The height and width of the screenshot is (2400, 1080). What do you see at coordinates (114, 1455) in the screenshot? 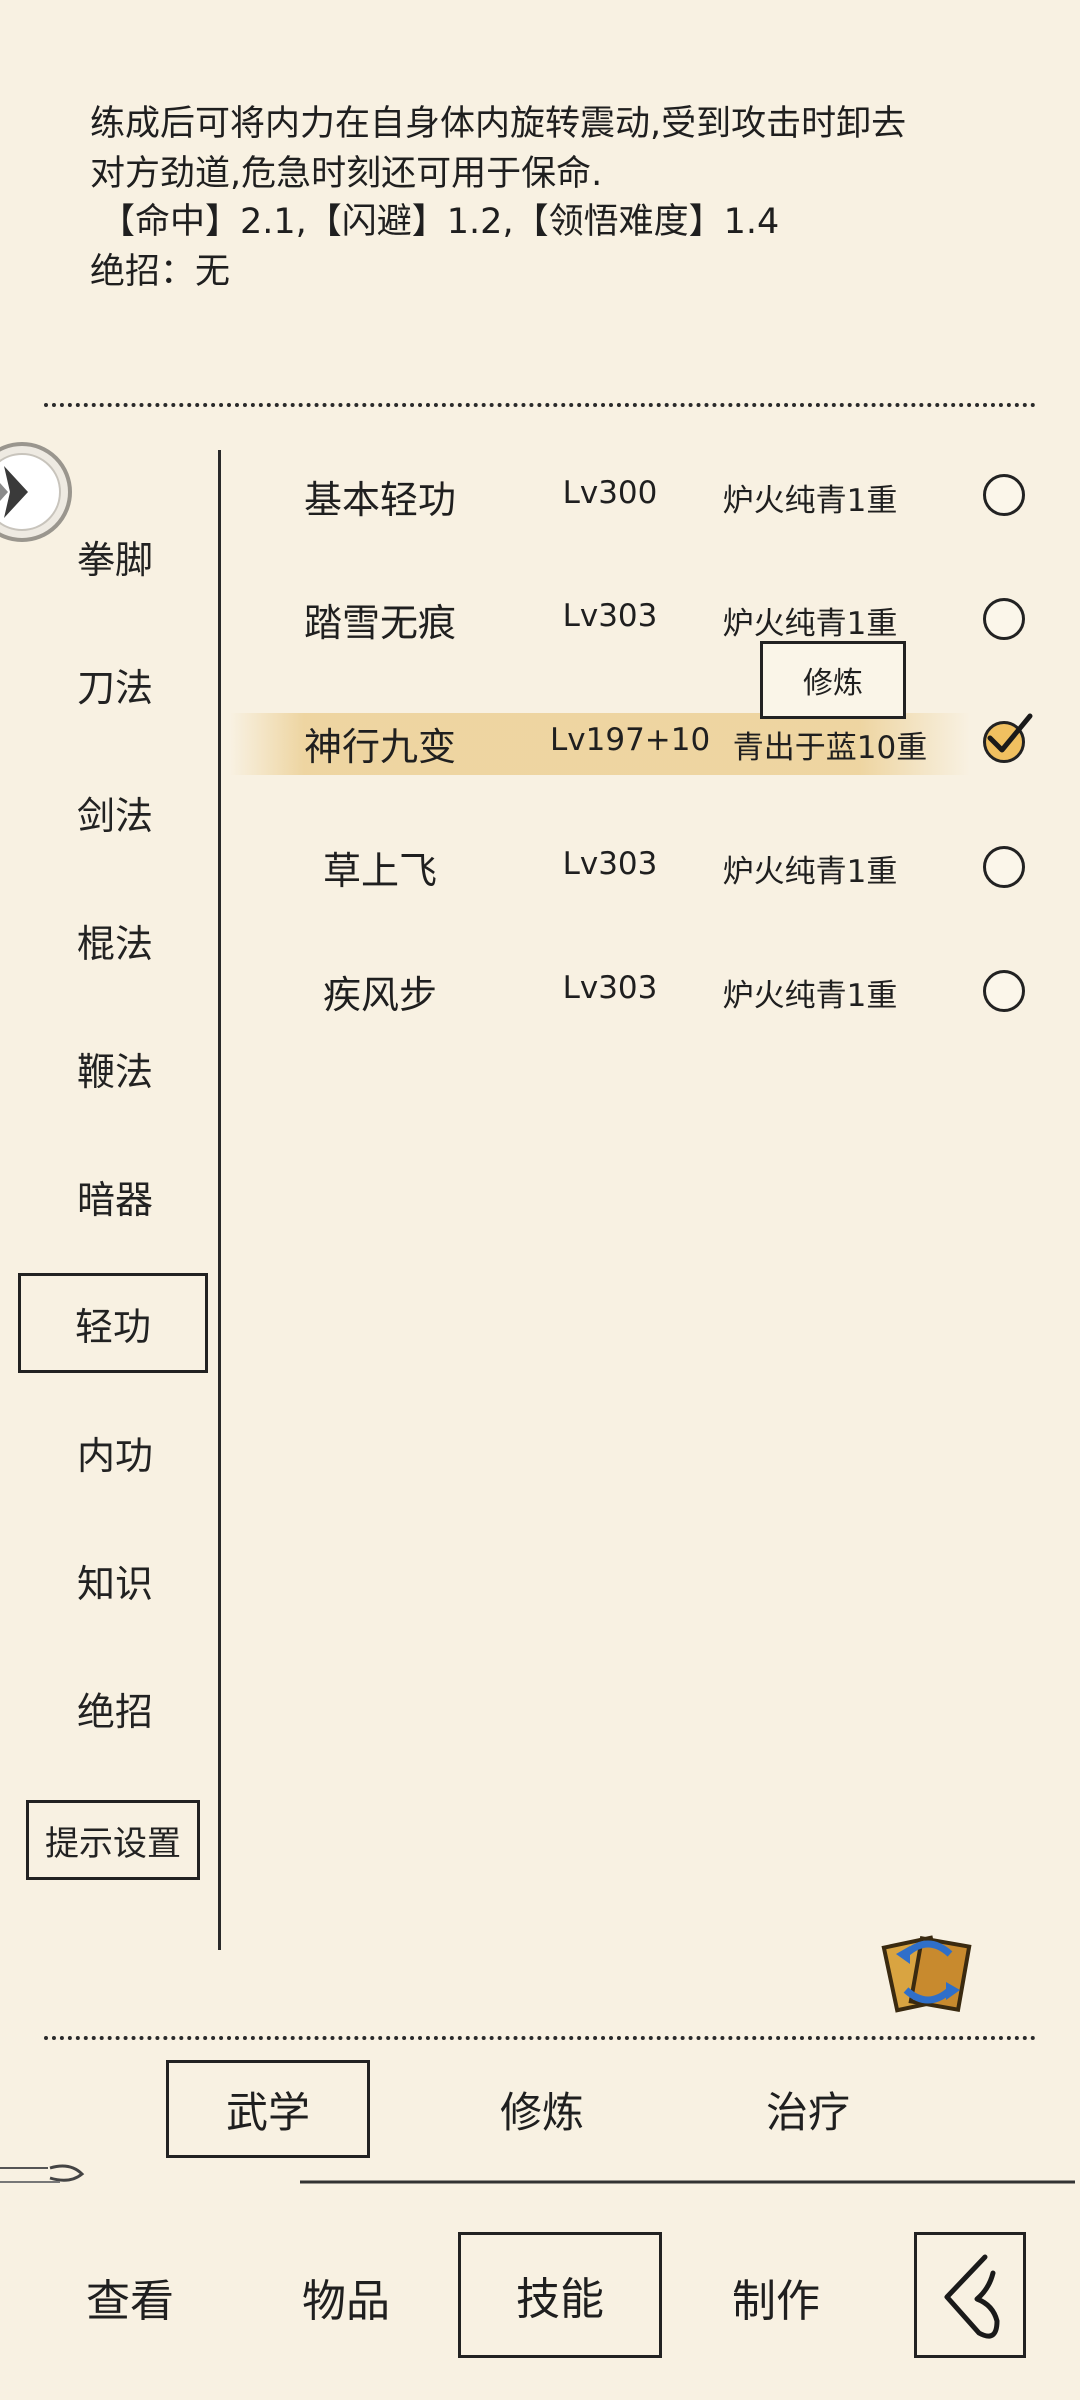
I see `sidebar-item-label: 内功` at bounding box center [114, 1455].